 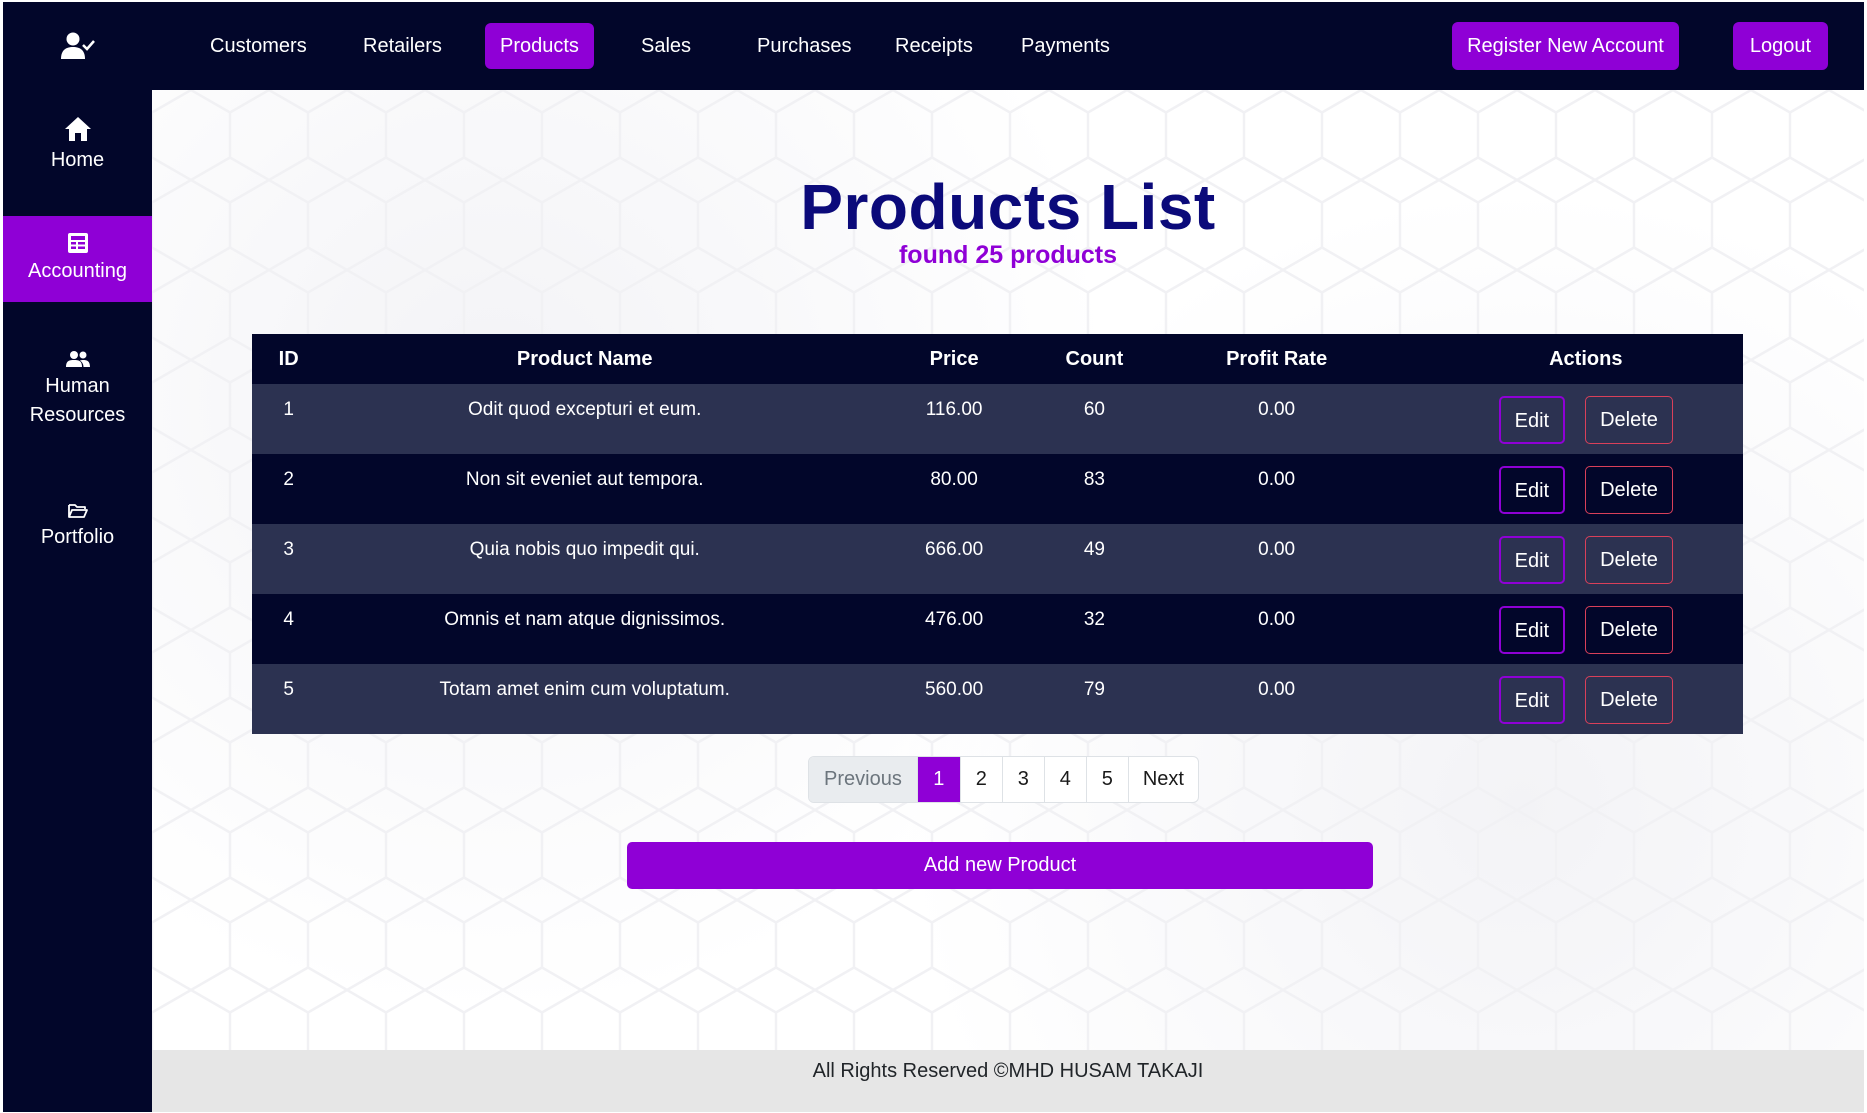 I want to click on sidebar-item-human-resources: Human Resources, so click(x=77, y=390).